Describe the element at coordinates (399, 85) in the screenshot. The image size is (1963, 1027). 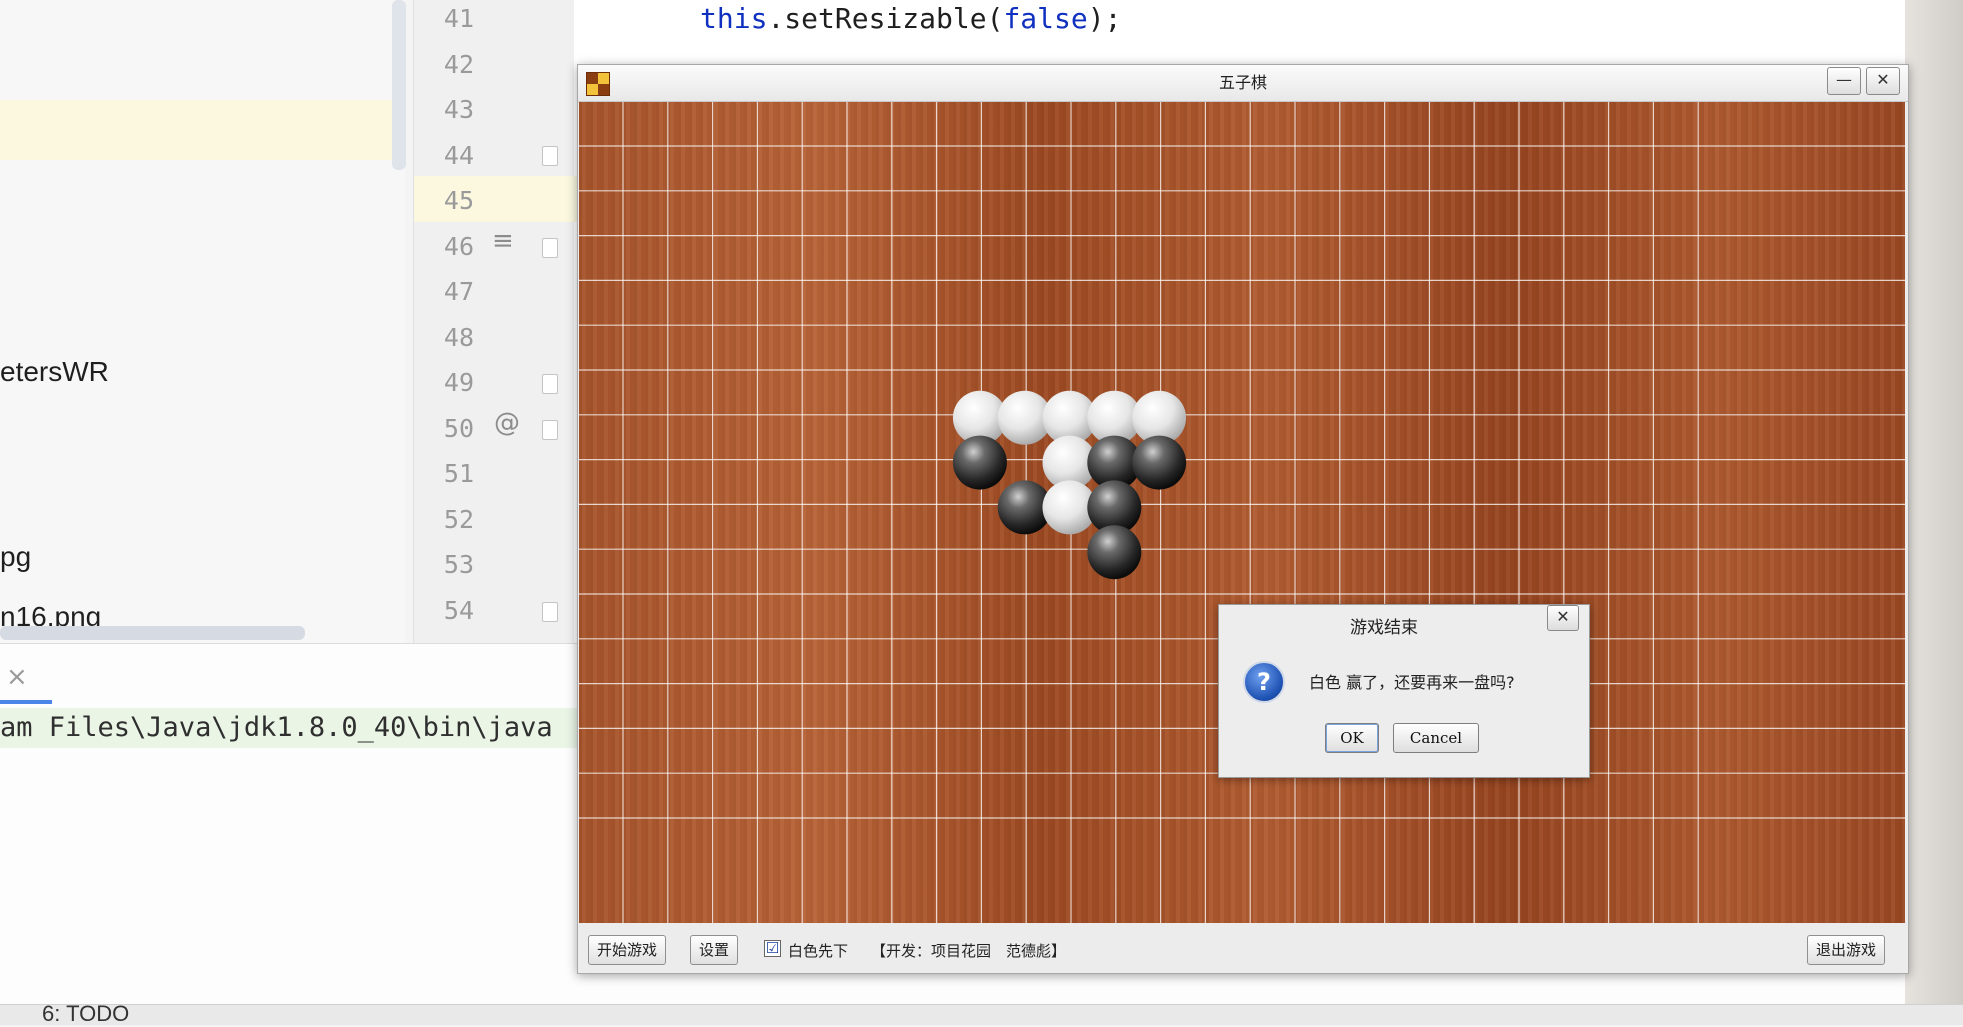
I see `project-vertical-scrollbar` at that location.